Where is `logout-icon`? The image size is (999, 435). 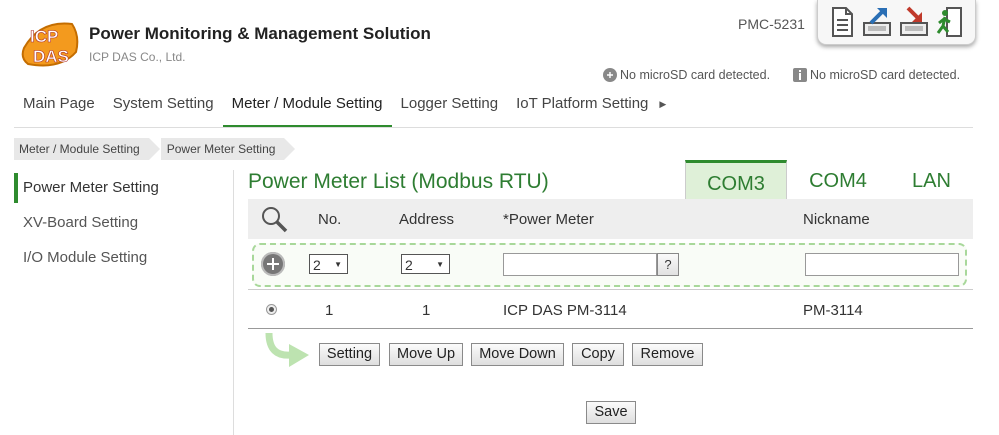
logout-icon is located at coordinates (950, 22).